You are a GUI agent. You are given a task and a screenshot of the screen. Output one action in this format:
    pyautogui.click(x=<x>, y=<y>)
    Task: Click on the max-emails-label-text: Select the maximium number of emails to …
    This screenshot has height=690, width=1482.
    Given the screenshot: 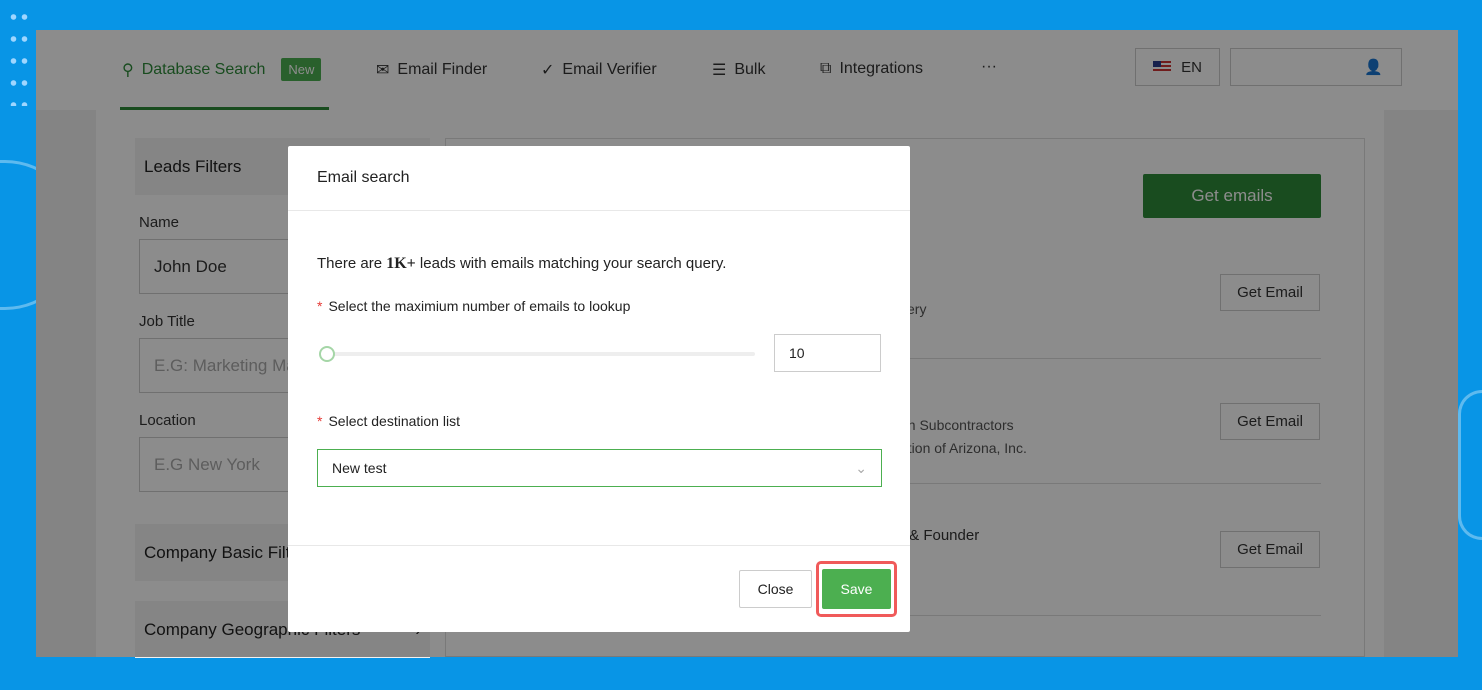 What is the action you would take?
    pyautogui.click(x=479, y=306)
    